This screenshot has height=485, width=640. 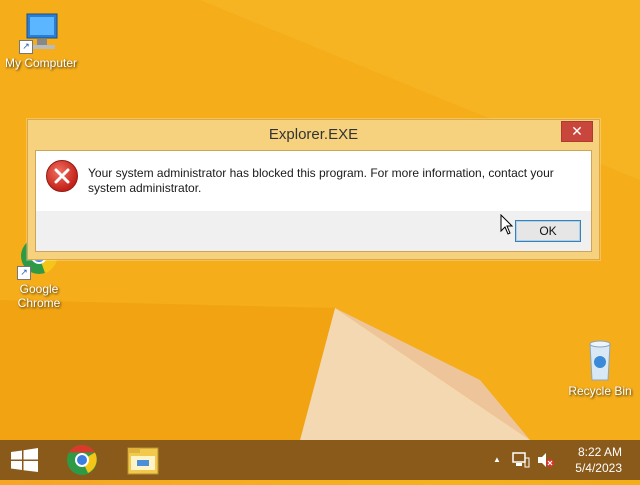 I want to click on taskbar-chrome-button, so click(x=82, y=460).